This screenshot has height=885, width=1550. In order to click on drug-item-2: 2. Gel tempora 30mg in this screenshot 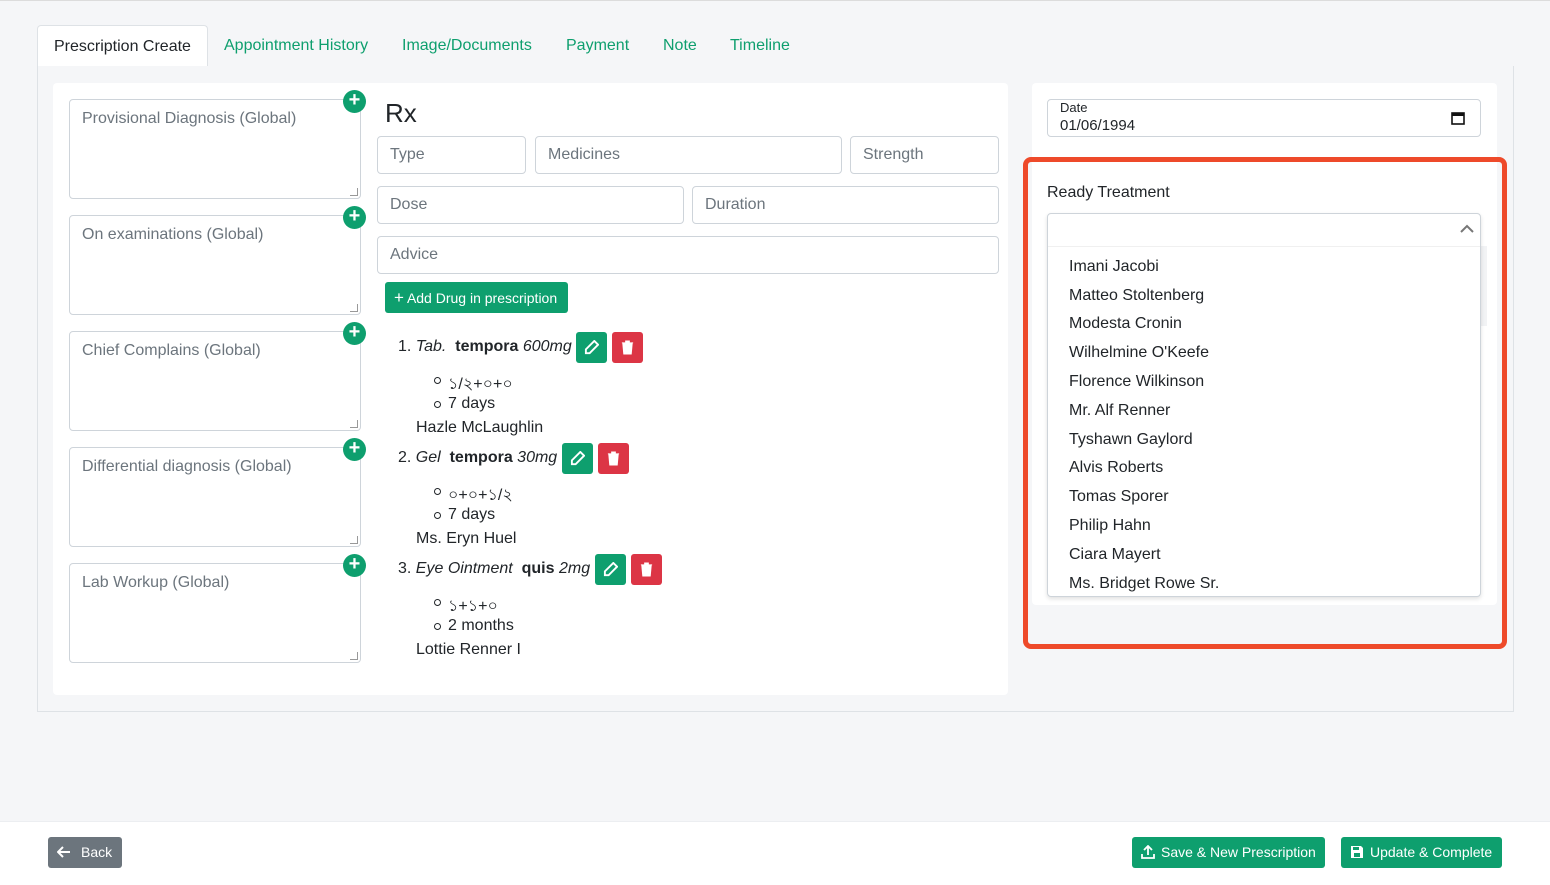, I will do `click(477, 458)`.